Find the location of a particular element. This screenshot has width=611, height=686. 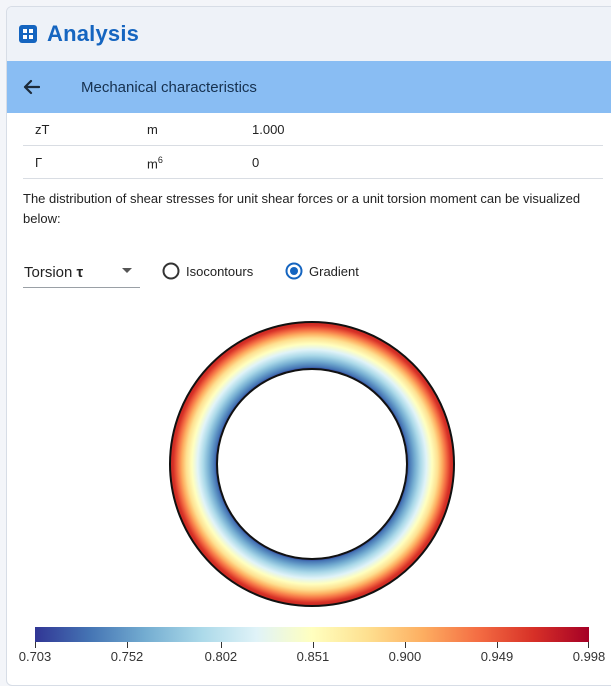

colorbar-gradient is located at coordinates (312, 634).